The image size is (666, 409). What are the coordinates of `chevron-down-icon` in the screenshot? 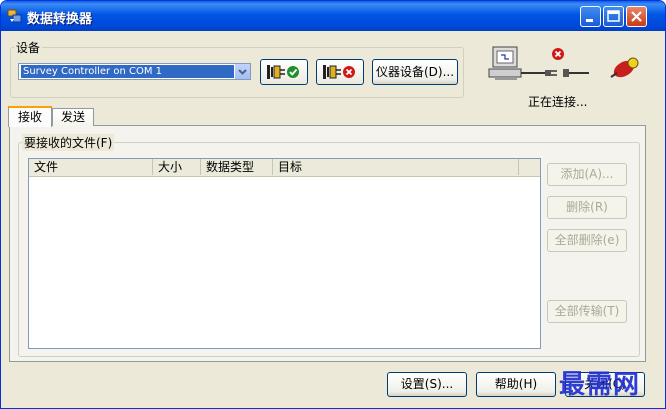 It's located at (242, 72).